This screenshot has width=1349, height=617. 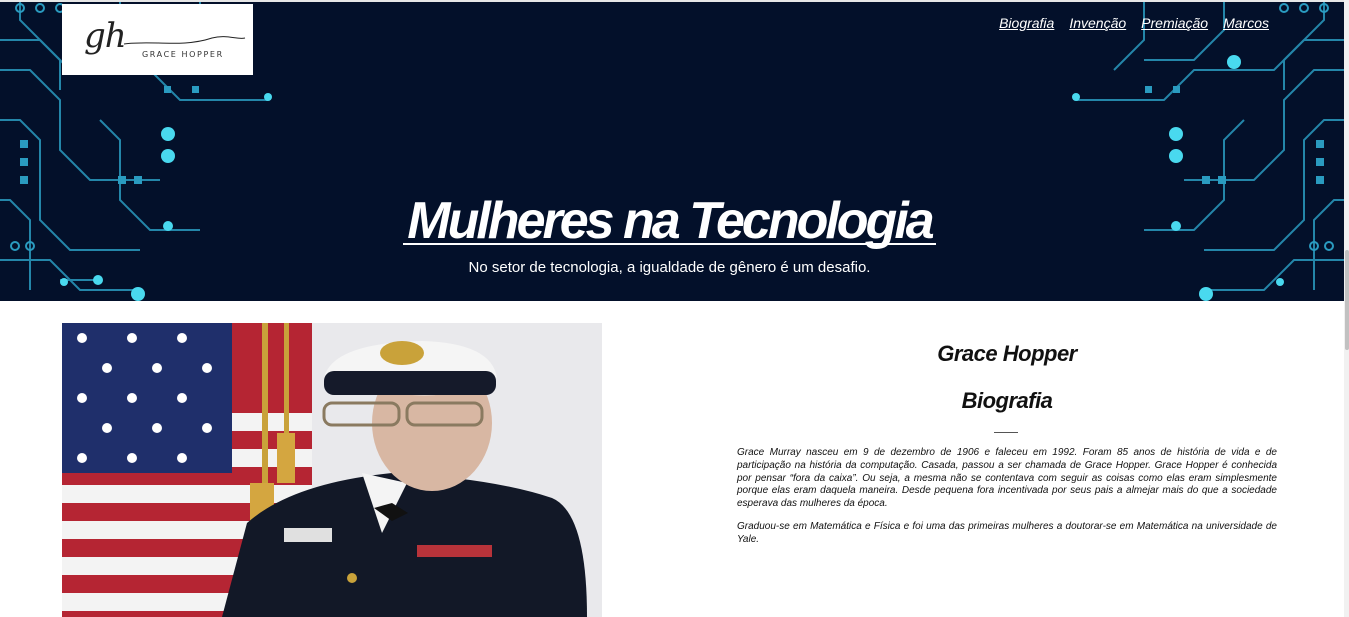 What do you see at coordinates (1134, 23) in the screenshot?
I see `main-nav: Biografia Invenção Premiação Marcos` at bounding box center [1134, 23].